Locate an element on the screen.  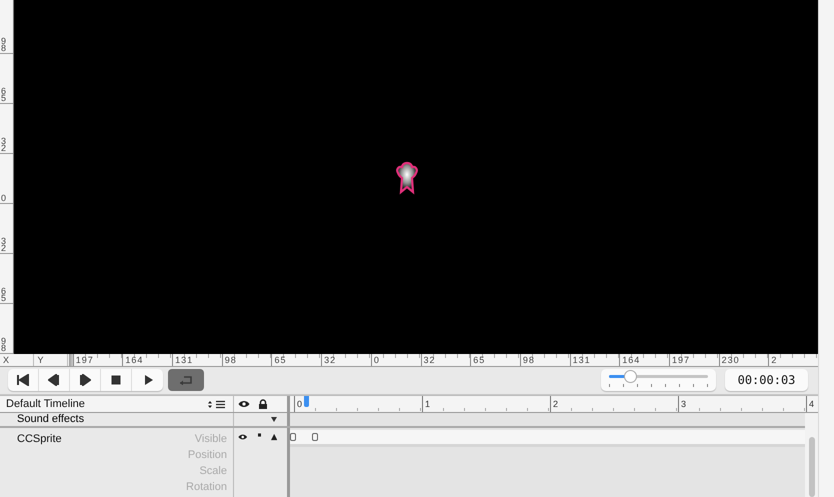
property-label: Visible is located at coordinates (210, 439).